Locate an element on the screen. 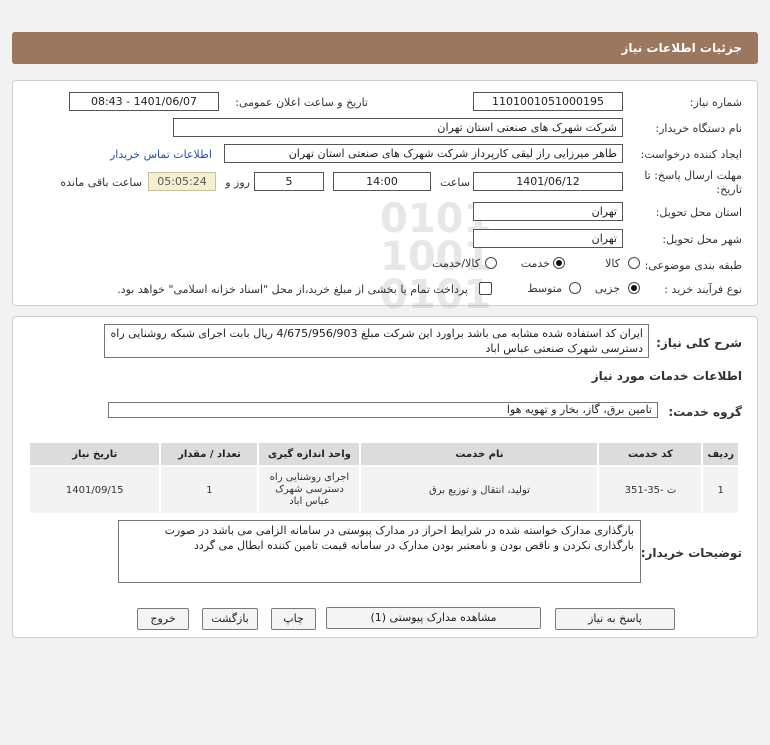 Image resolution: width=770 pixels, height=745 pixels. col-unit: واحد اندازه گیری is located at coordinates (309, 454).